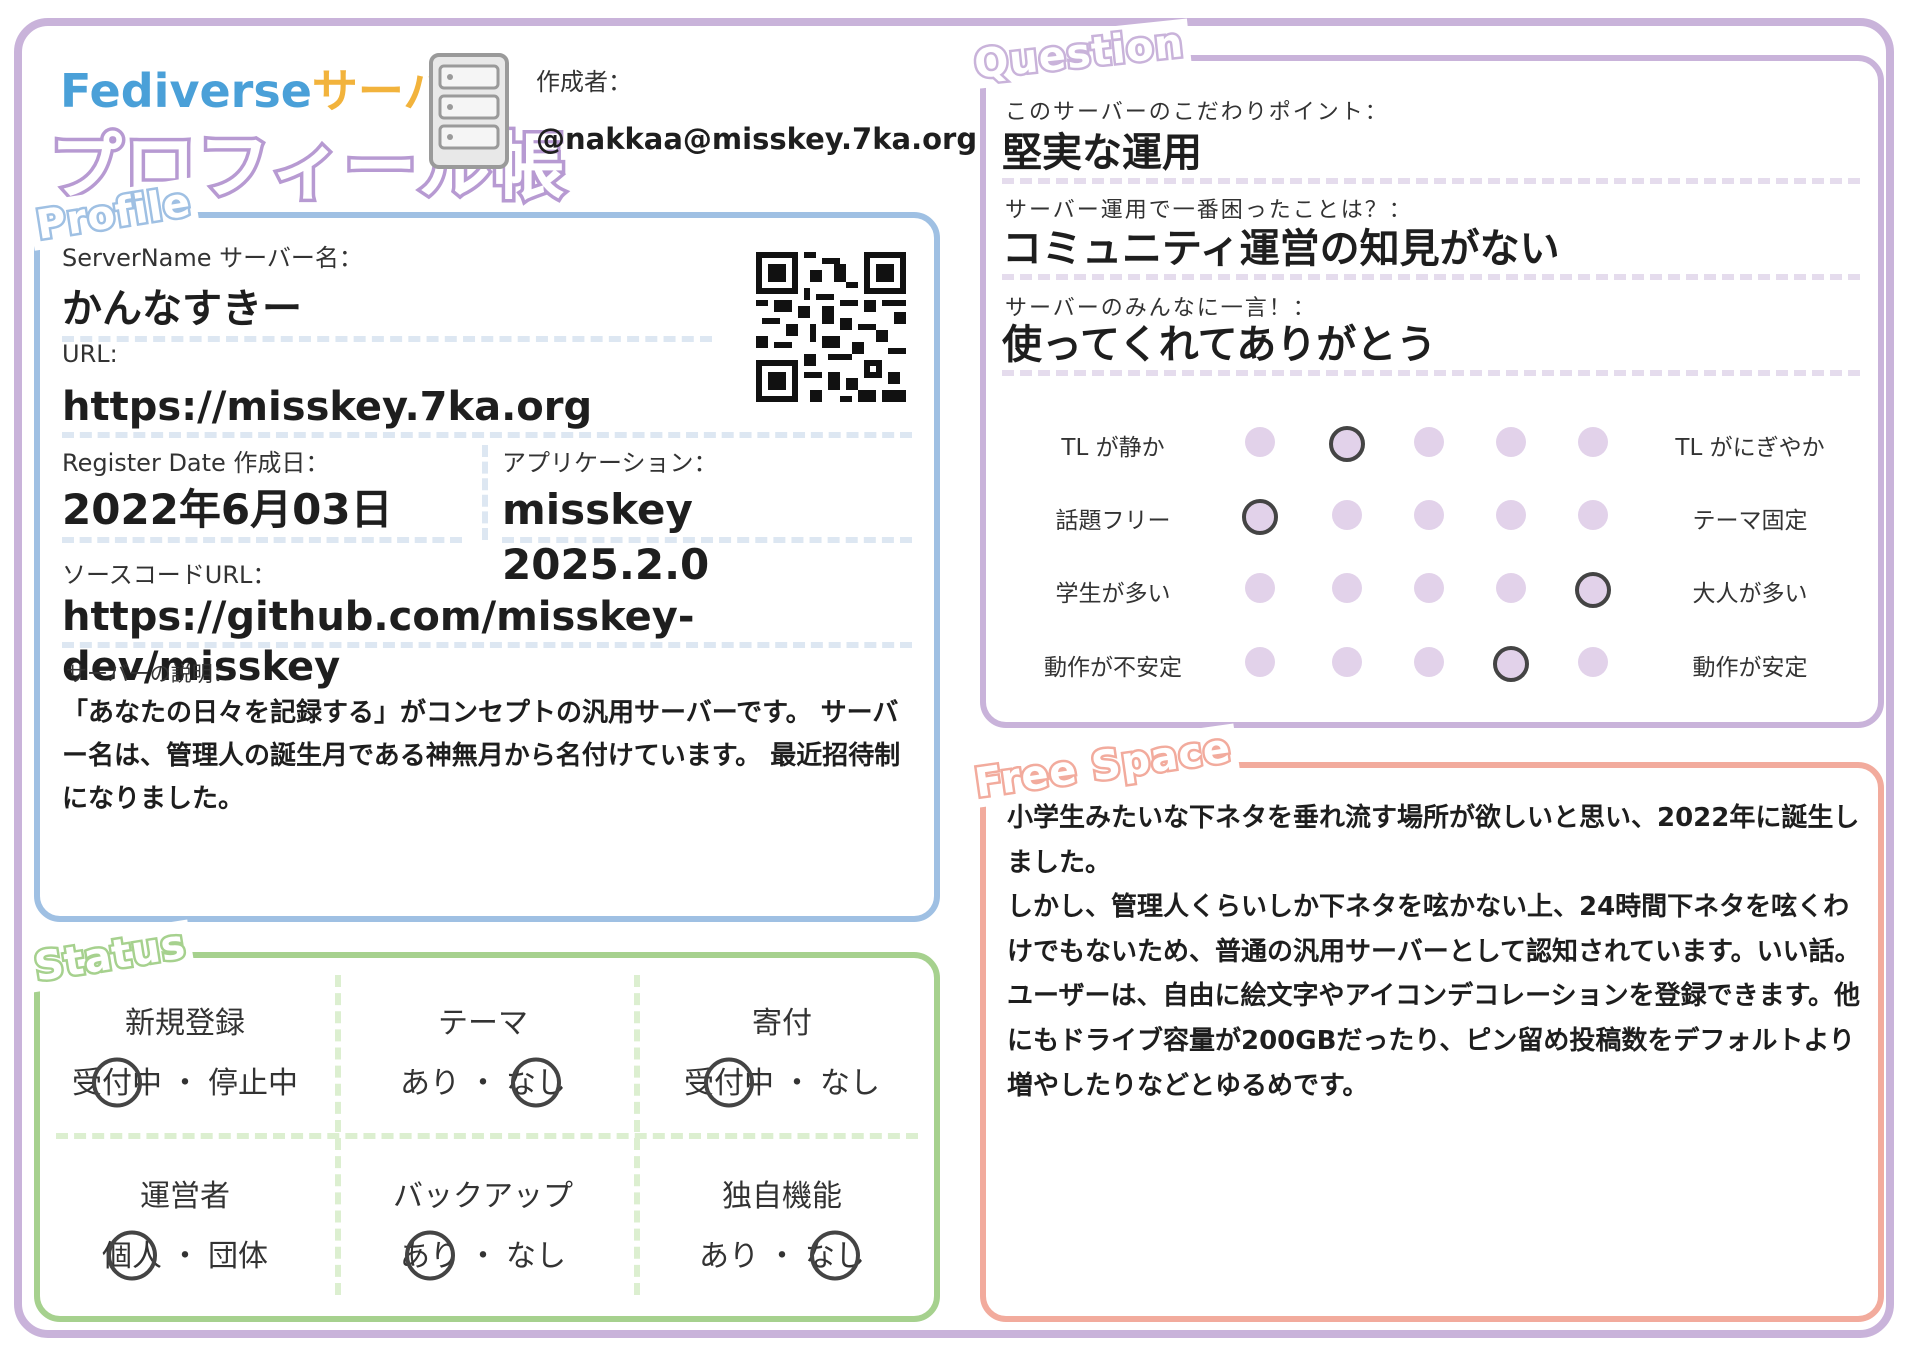 Image resolution: width=1920 pixels, height=1357 pixels. I want to click on status-divider-h, so click(487, 1136).